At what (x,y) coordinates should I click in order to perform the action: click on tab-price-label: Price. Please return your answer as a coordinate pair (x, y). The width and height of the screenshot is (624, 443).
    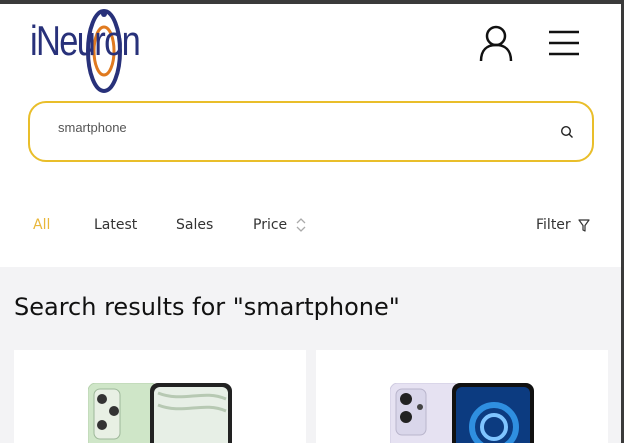
    Looking at the image, I should click on (270, 225).